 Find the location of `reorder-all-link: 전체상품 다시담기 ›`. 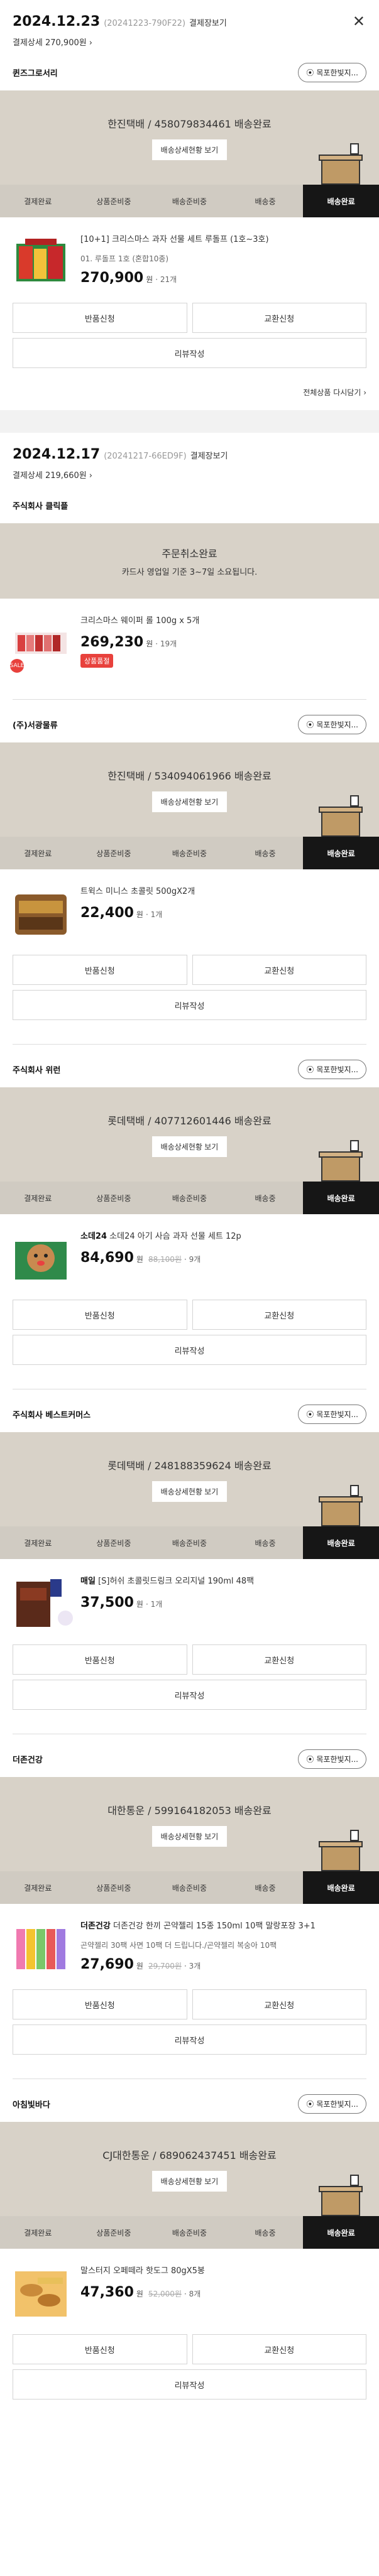

reorder-all-link: 전체상품 다시담기 › is located at coordinates (189, 389).